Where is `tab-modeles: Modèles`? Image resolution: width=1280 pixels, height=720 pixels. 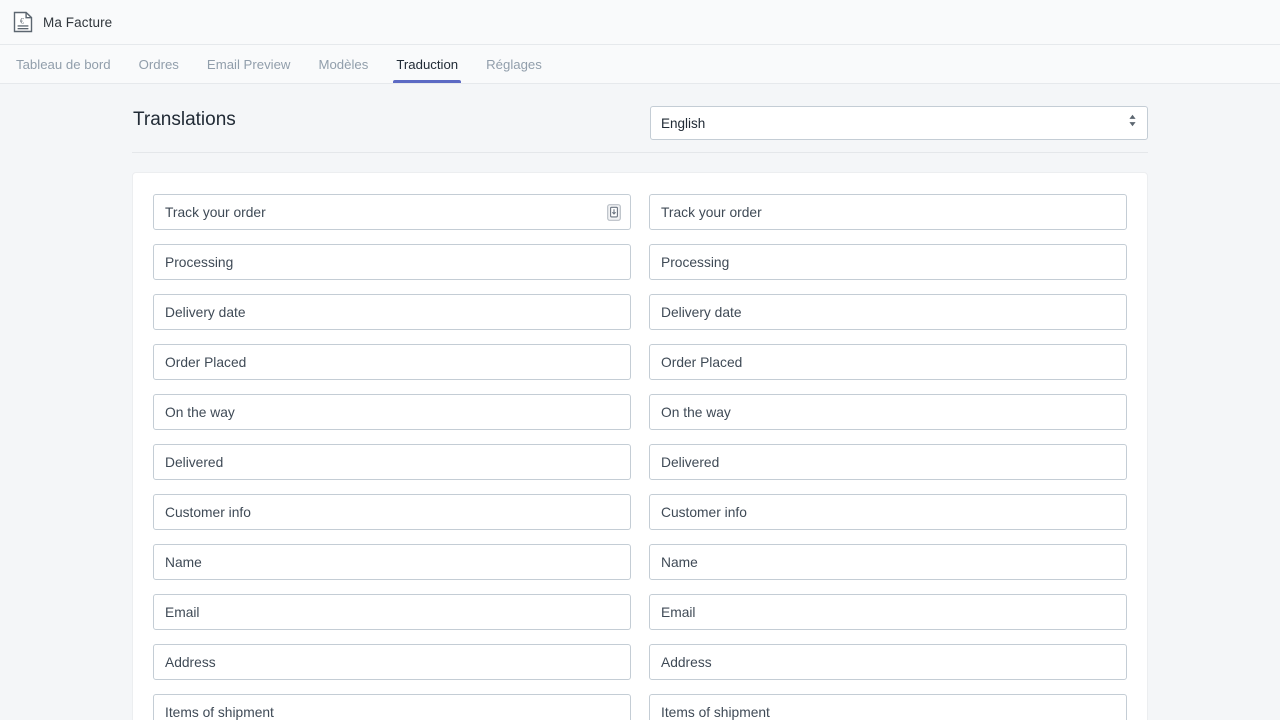
tab-modeles: Modèles is located at coordinates (343, 64).